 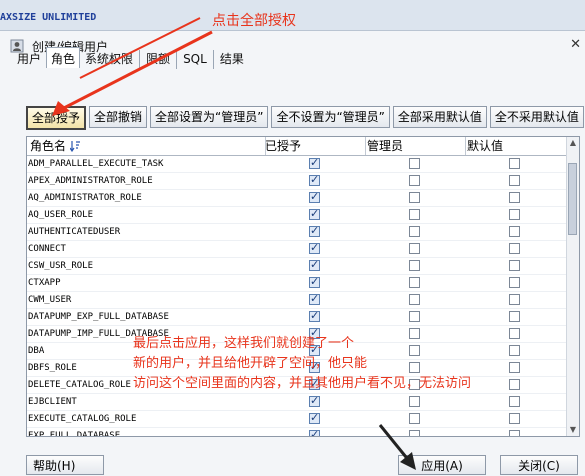 I want to click on tab-separator, so click(x=140, y=59).